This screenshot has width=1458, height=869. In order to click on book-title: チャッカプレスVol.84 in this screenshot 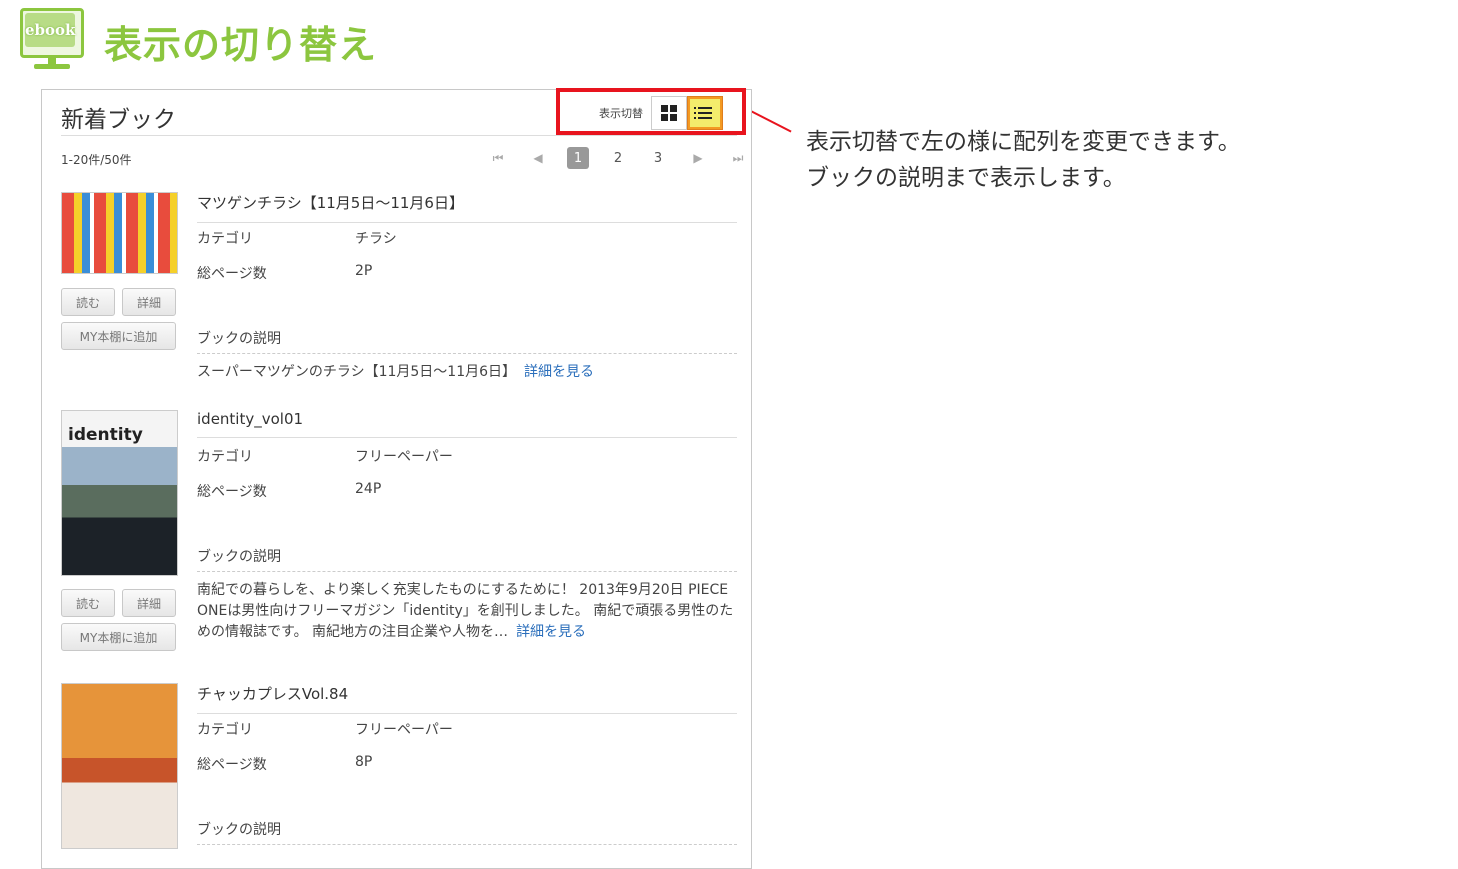, I will do `click(467, 693)`.